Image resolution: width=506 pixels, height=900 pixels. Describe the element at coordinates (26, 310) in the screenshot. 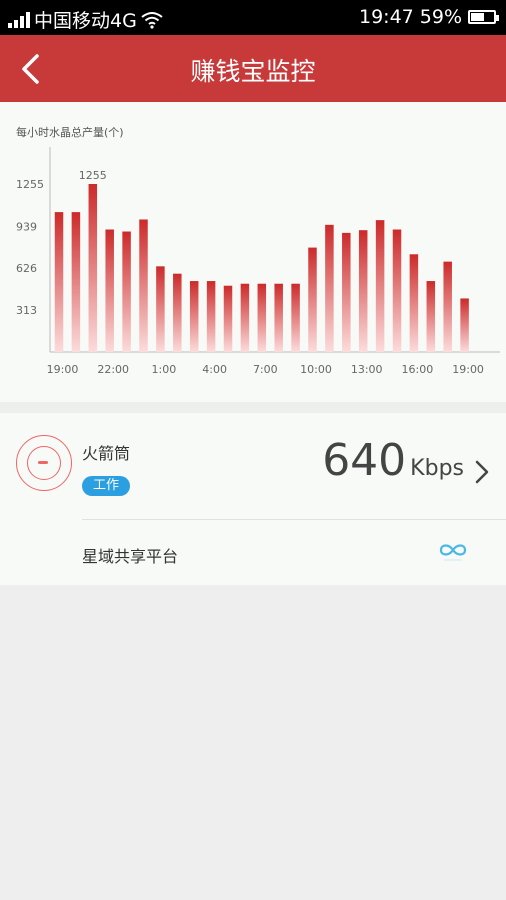

I see `y-tick-label: 313` at that location.